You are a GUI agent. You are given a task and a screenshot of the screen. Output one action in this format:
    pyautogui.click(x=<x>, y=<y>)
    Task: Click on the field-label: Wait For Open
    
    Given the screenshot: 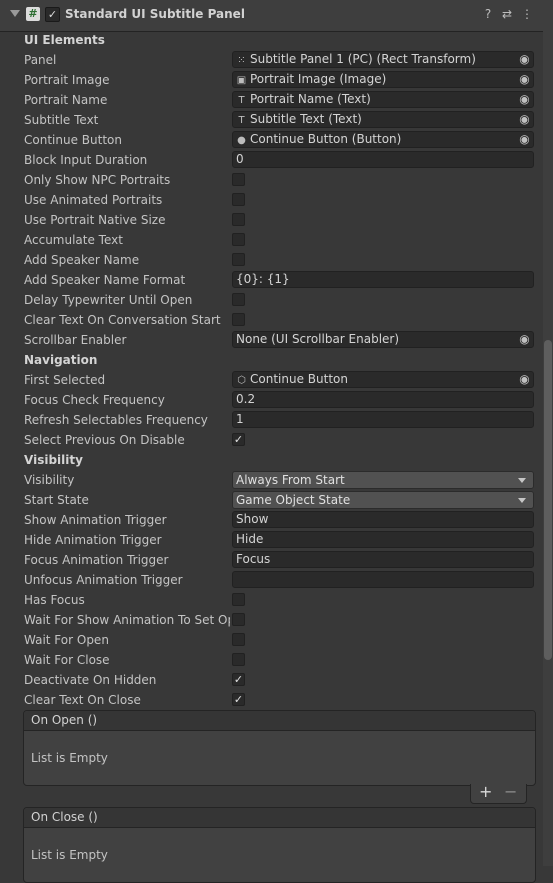 What is the action you would take?
    pyautogui.click(x=66, y=640)
    